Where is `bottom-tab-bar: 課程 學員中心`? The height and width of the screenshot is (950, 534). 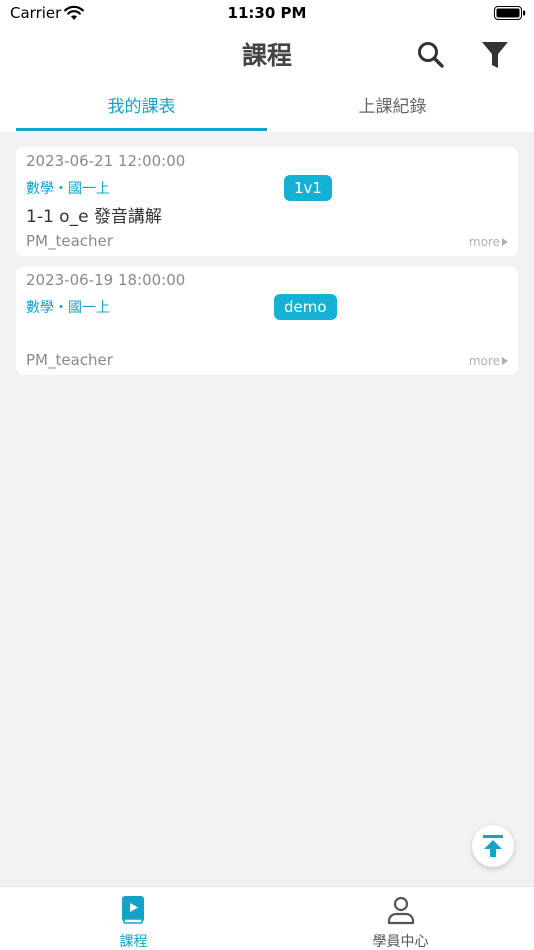
bottom-tab-bar: 課程 學員中心 is located at coordinates (267, 918).